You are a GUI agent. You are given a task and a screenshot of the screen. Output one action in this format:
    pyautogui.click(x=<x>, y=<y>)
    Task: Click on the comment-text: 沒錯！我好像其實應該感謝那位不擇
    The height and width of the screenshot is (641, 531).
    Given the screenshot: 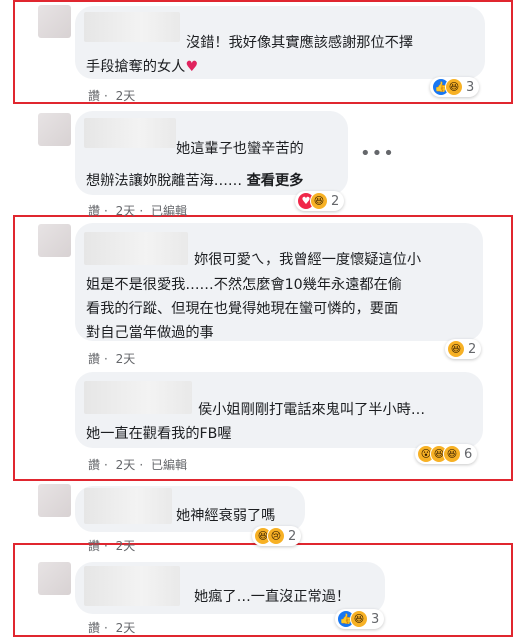 What is the action you would take?
    pyautogui.click(x=300, y=43)
    